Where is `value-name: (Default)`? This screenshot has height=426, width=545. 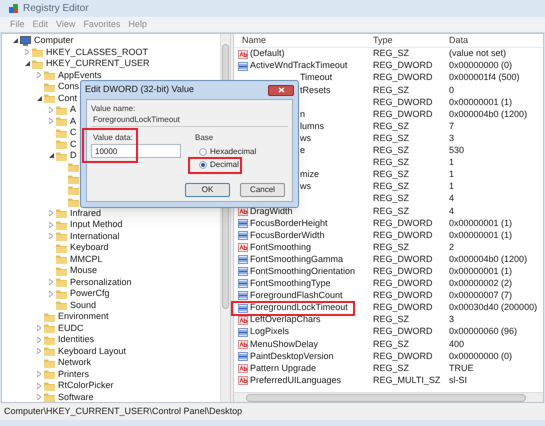 value-name: (Default) is located at coordinates (267, 54).